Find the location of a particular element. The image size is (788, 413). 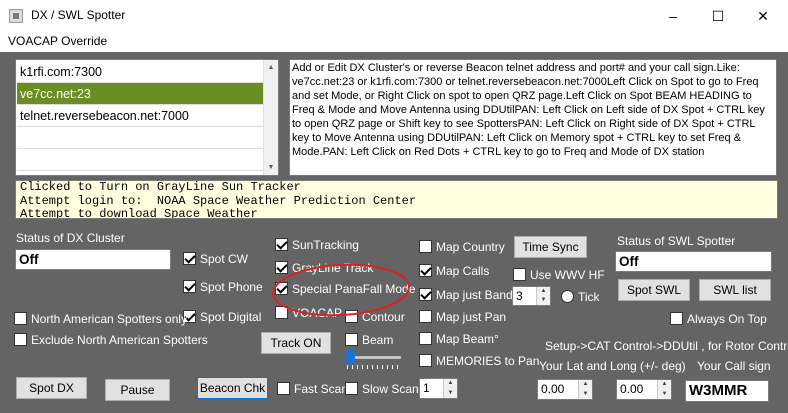

tick-radio: Tick is located at coordinates (580, 297).